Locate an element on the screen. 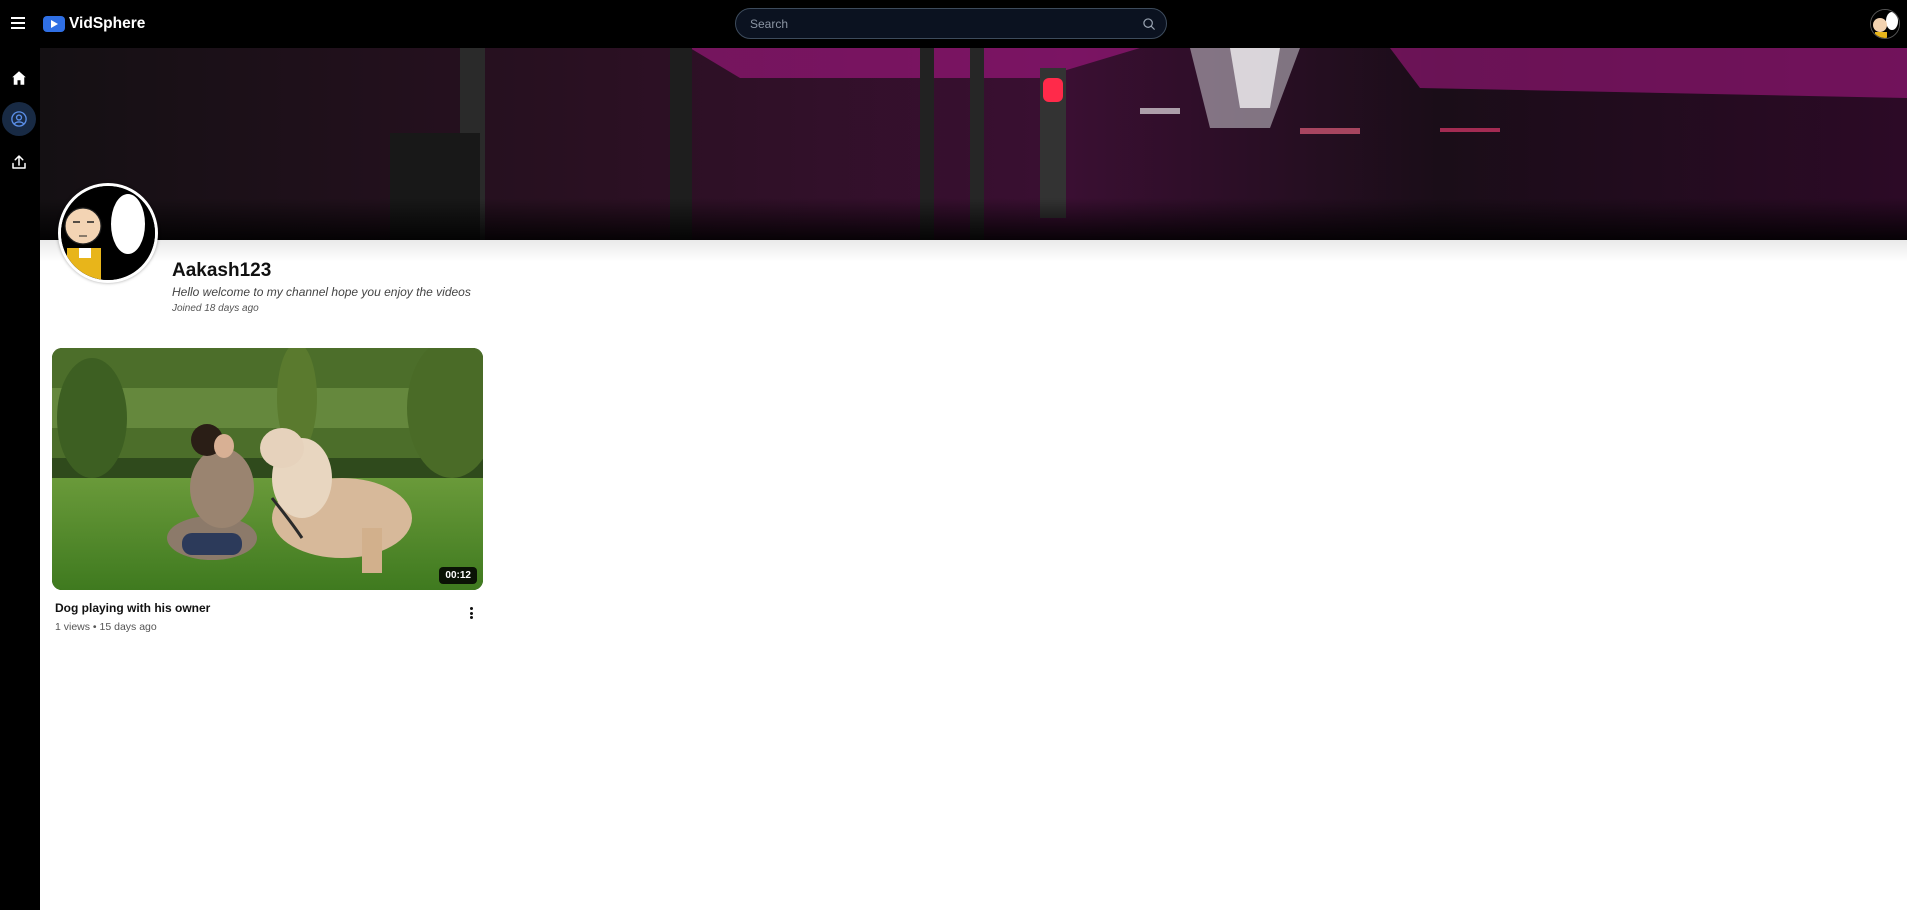 This screenshot has height=910, width=1907. video-thumbnail: 00:12 is located at coordinates (267, 469).